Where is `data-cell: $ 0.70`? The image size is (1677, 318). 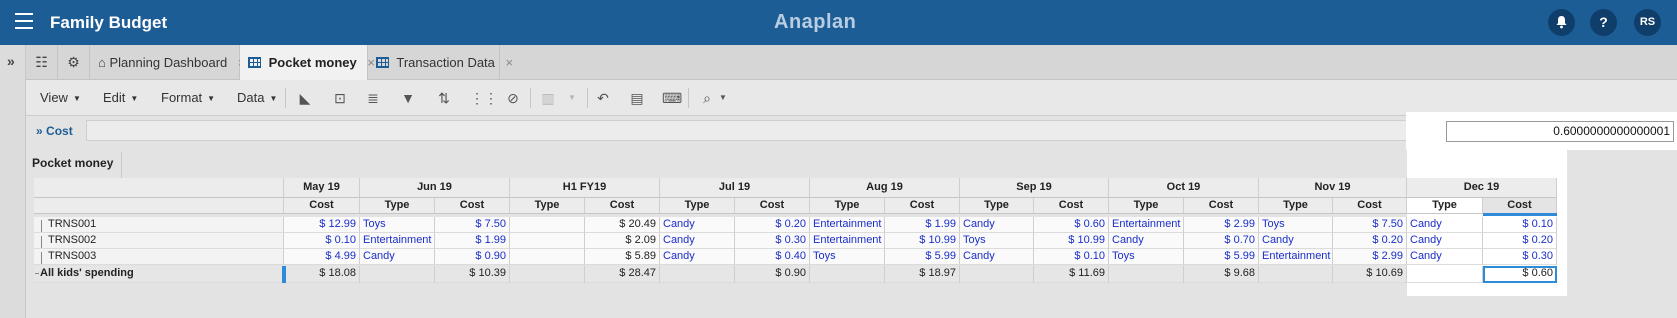
data-cell: $ 0.70 is located at coordinates (1221, 241).